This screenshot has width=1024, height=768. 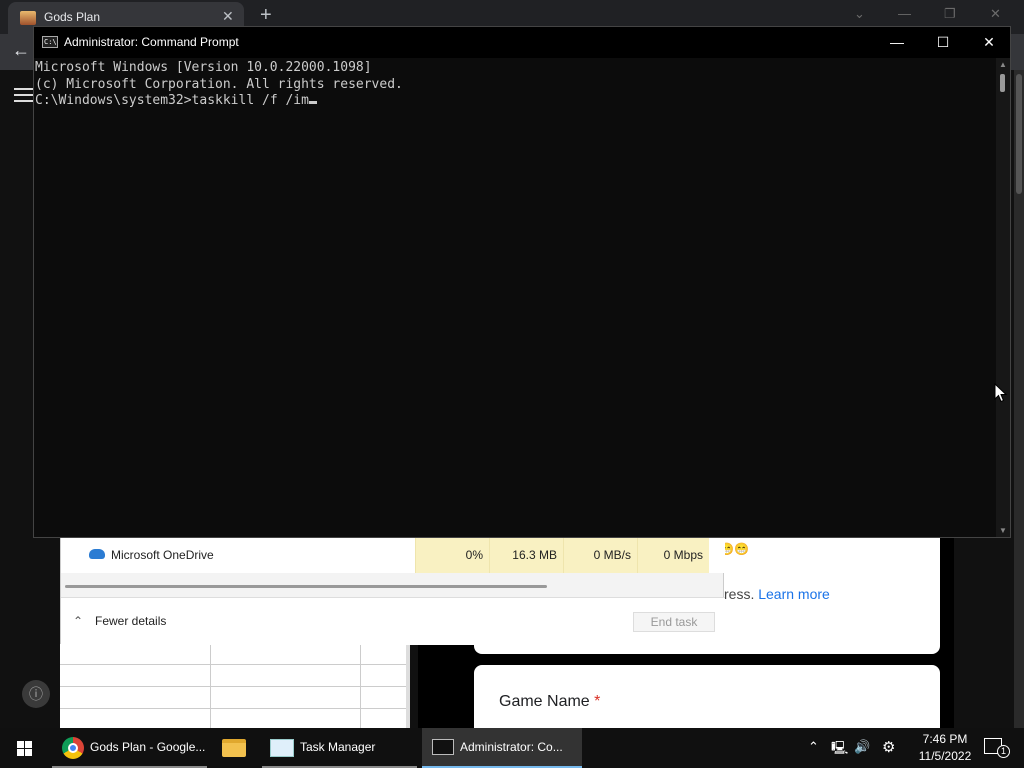 I want to click on taskbar-label: Task Manager, so click(x=338, y=747).